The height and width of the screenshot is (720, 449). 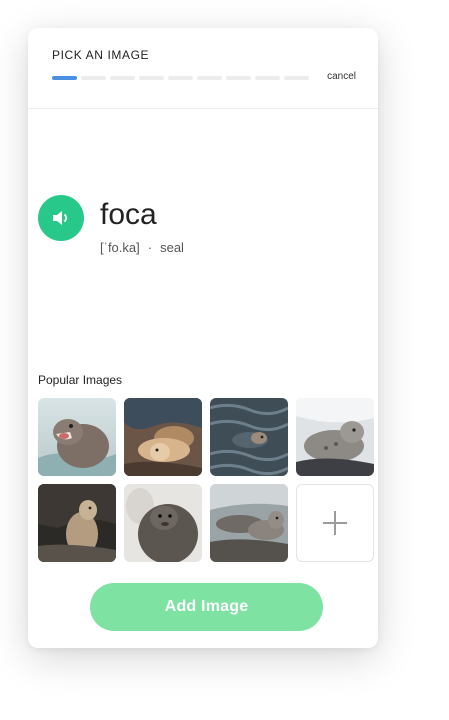 I want to click on word-meta: [ˈfo.ka] · seal, so click(x=142, y=247).